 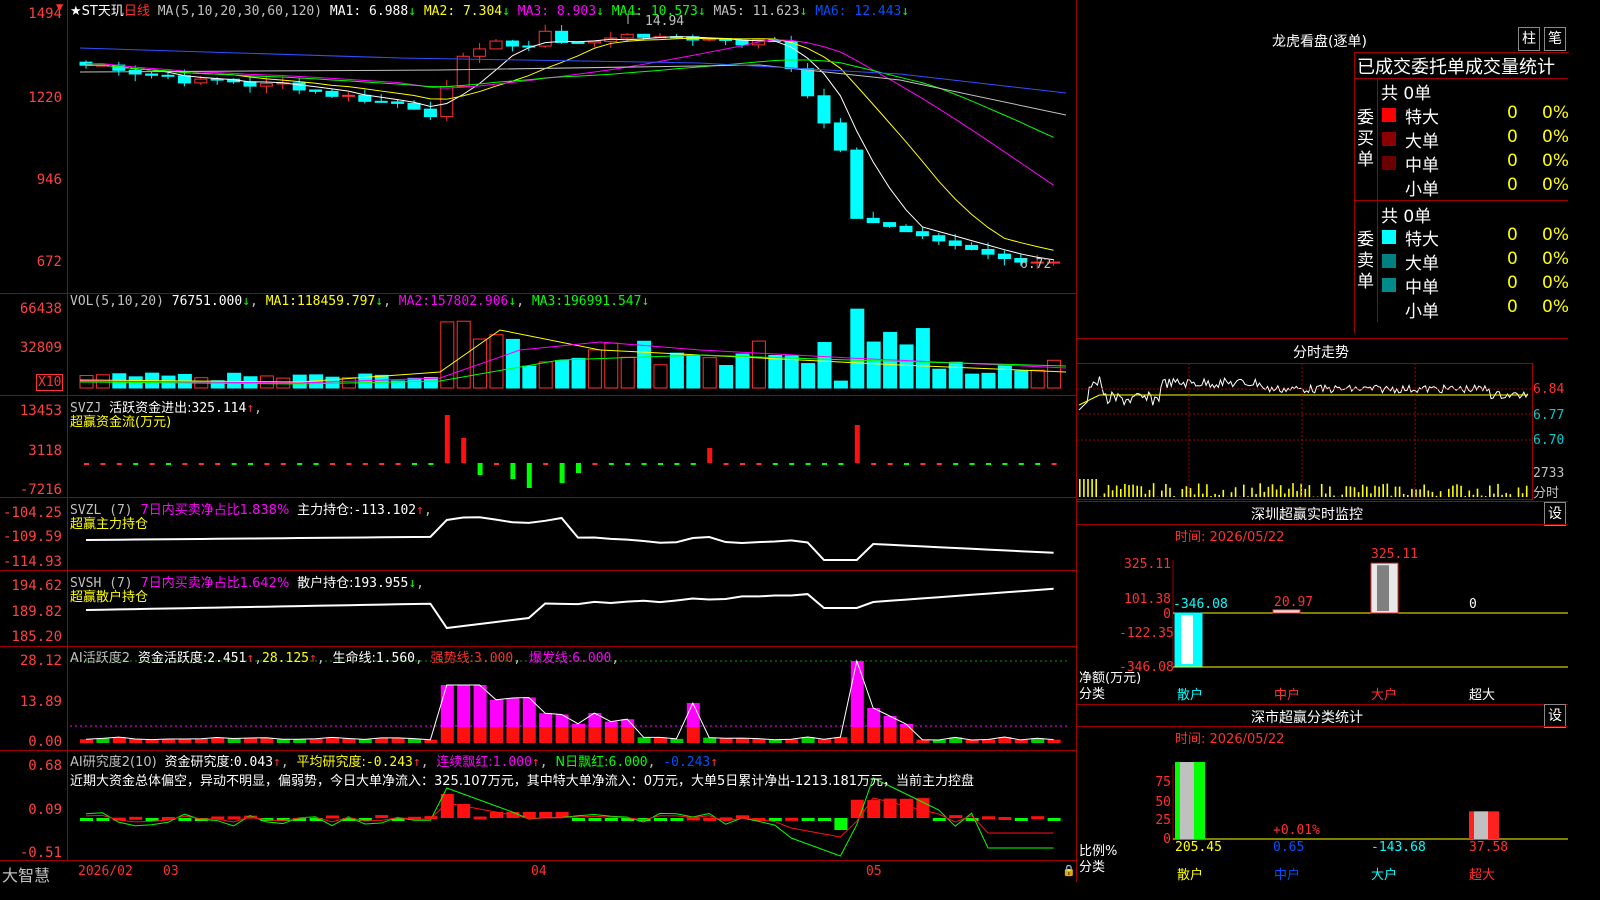 I want to click on ai-research-value: 0.043, so click(x=253, y=762).